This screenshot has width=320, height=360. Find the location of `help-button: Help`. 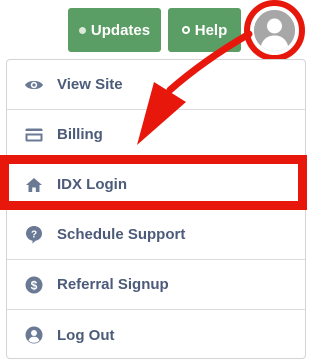

help-button: Help is located at coordinates (204, 30).